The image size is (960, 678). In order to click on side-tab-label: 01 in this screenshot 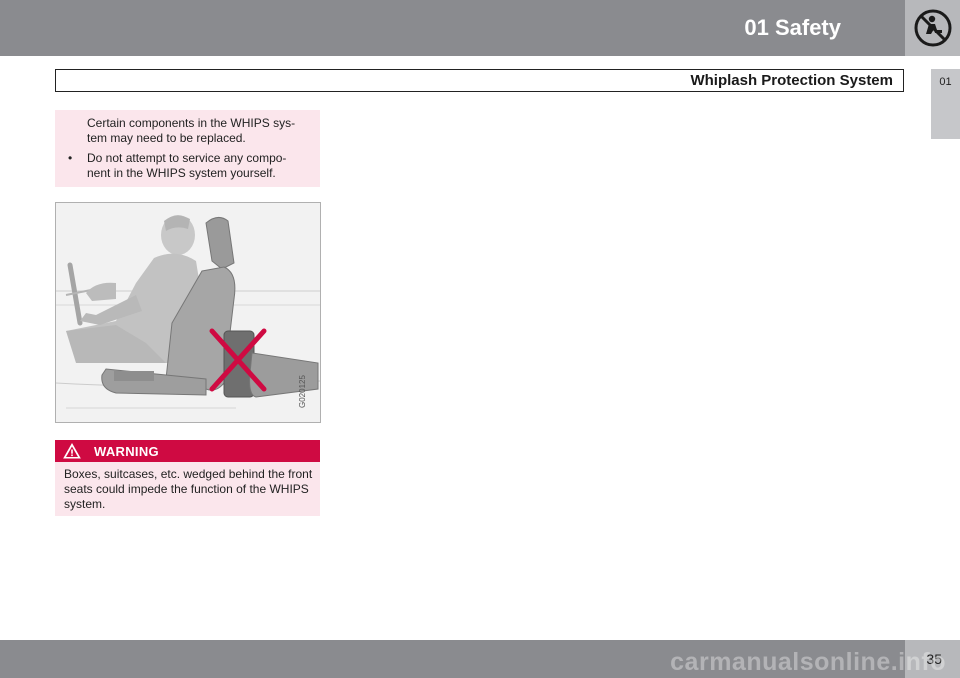, I will do `click(945, 82)`.